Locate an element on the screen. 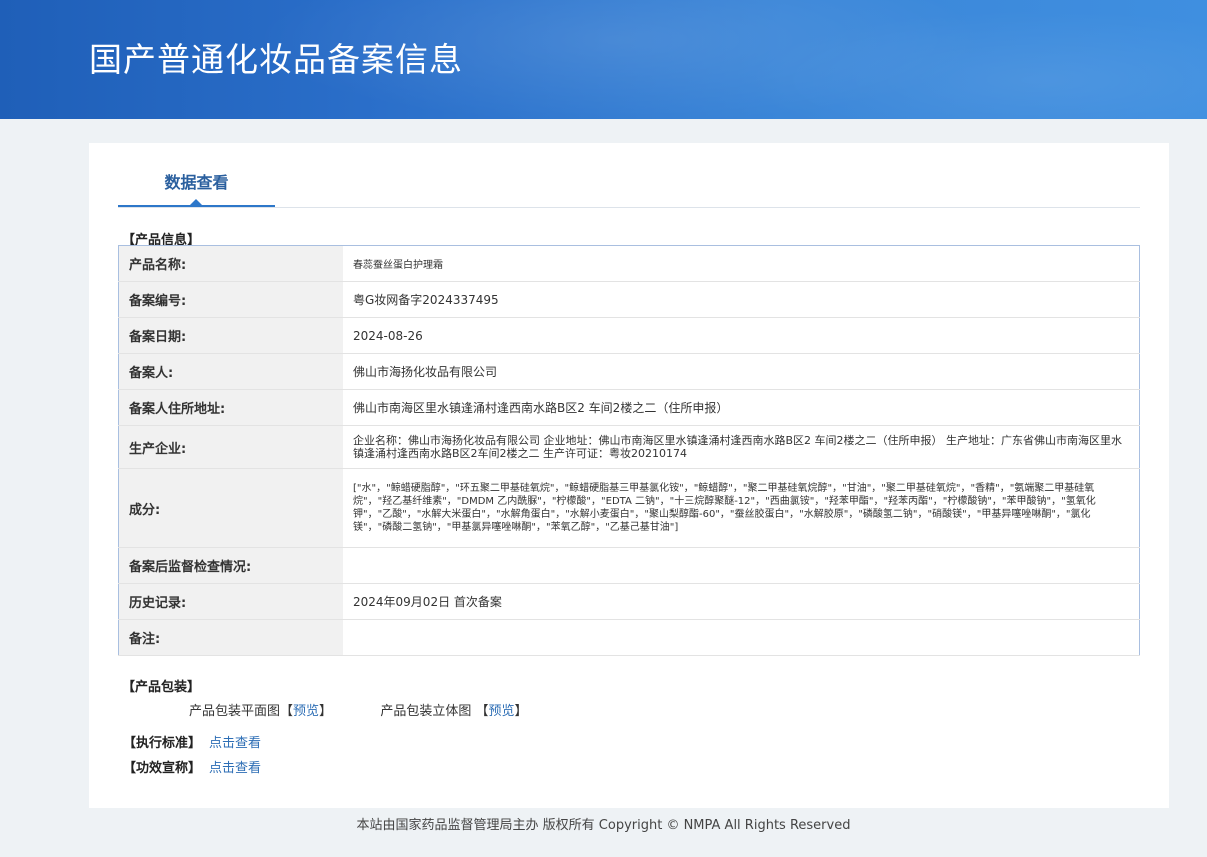 Image resolution: width=1207 pixels, height=857 pixels. standard-row: 【执行标准】 点击查看 is located at coordinates (192, 741).